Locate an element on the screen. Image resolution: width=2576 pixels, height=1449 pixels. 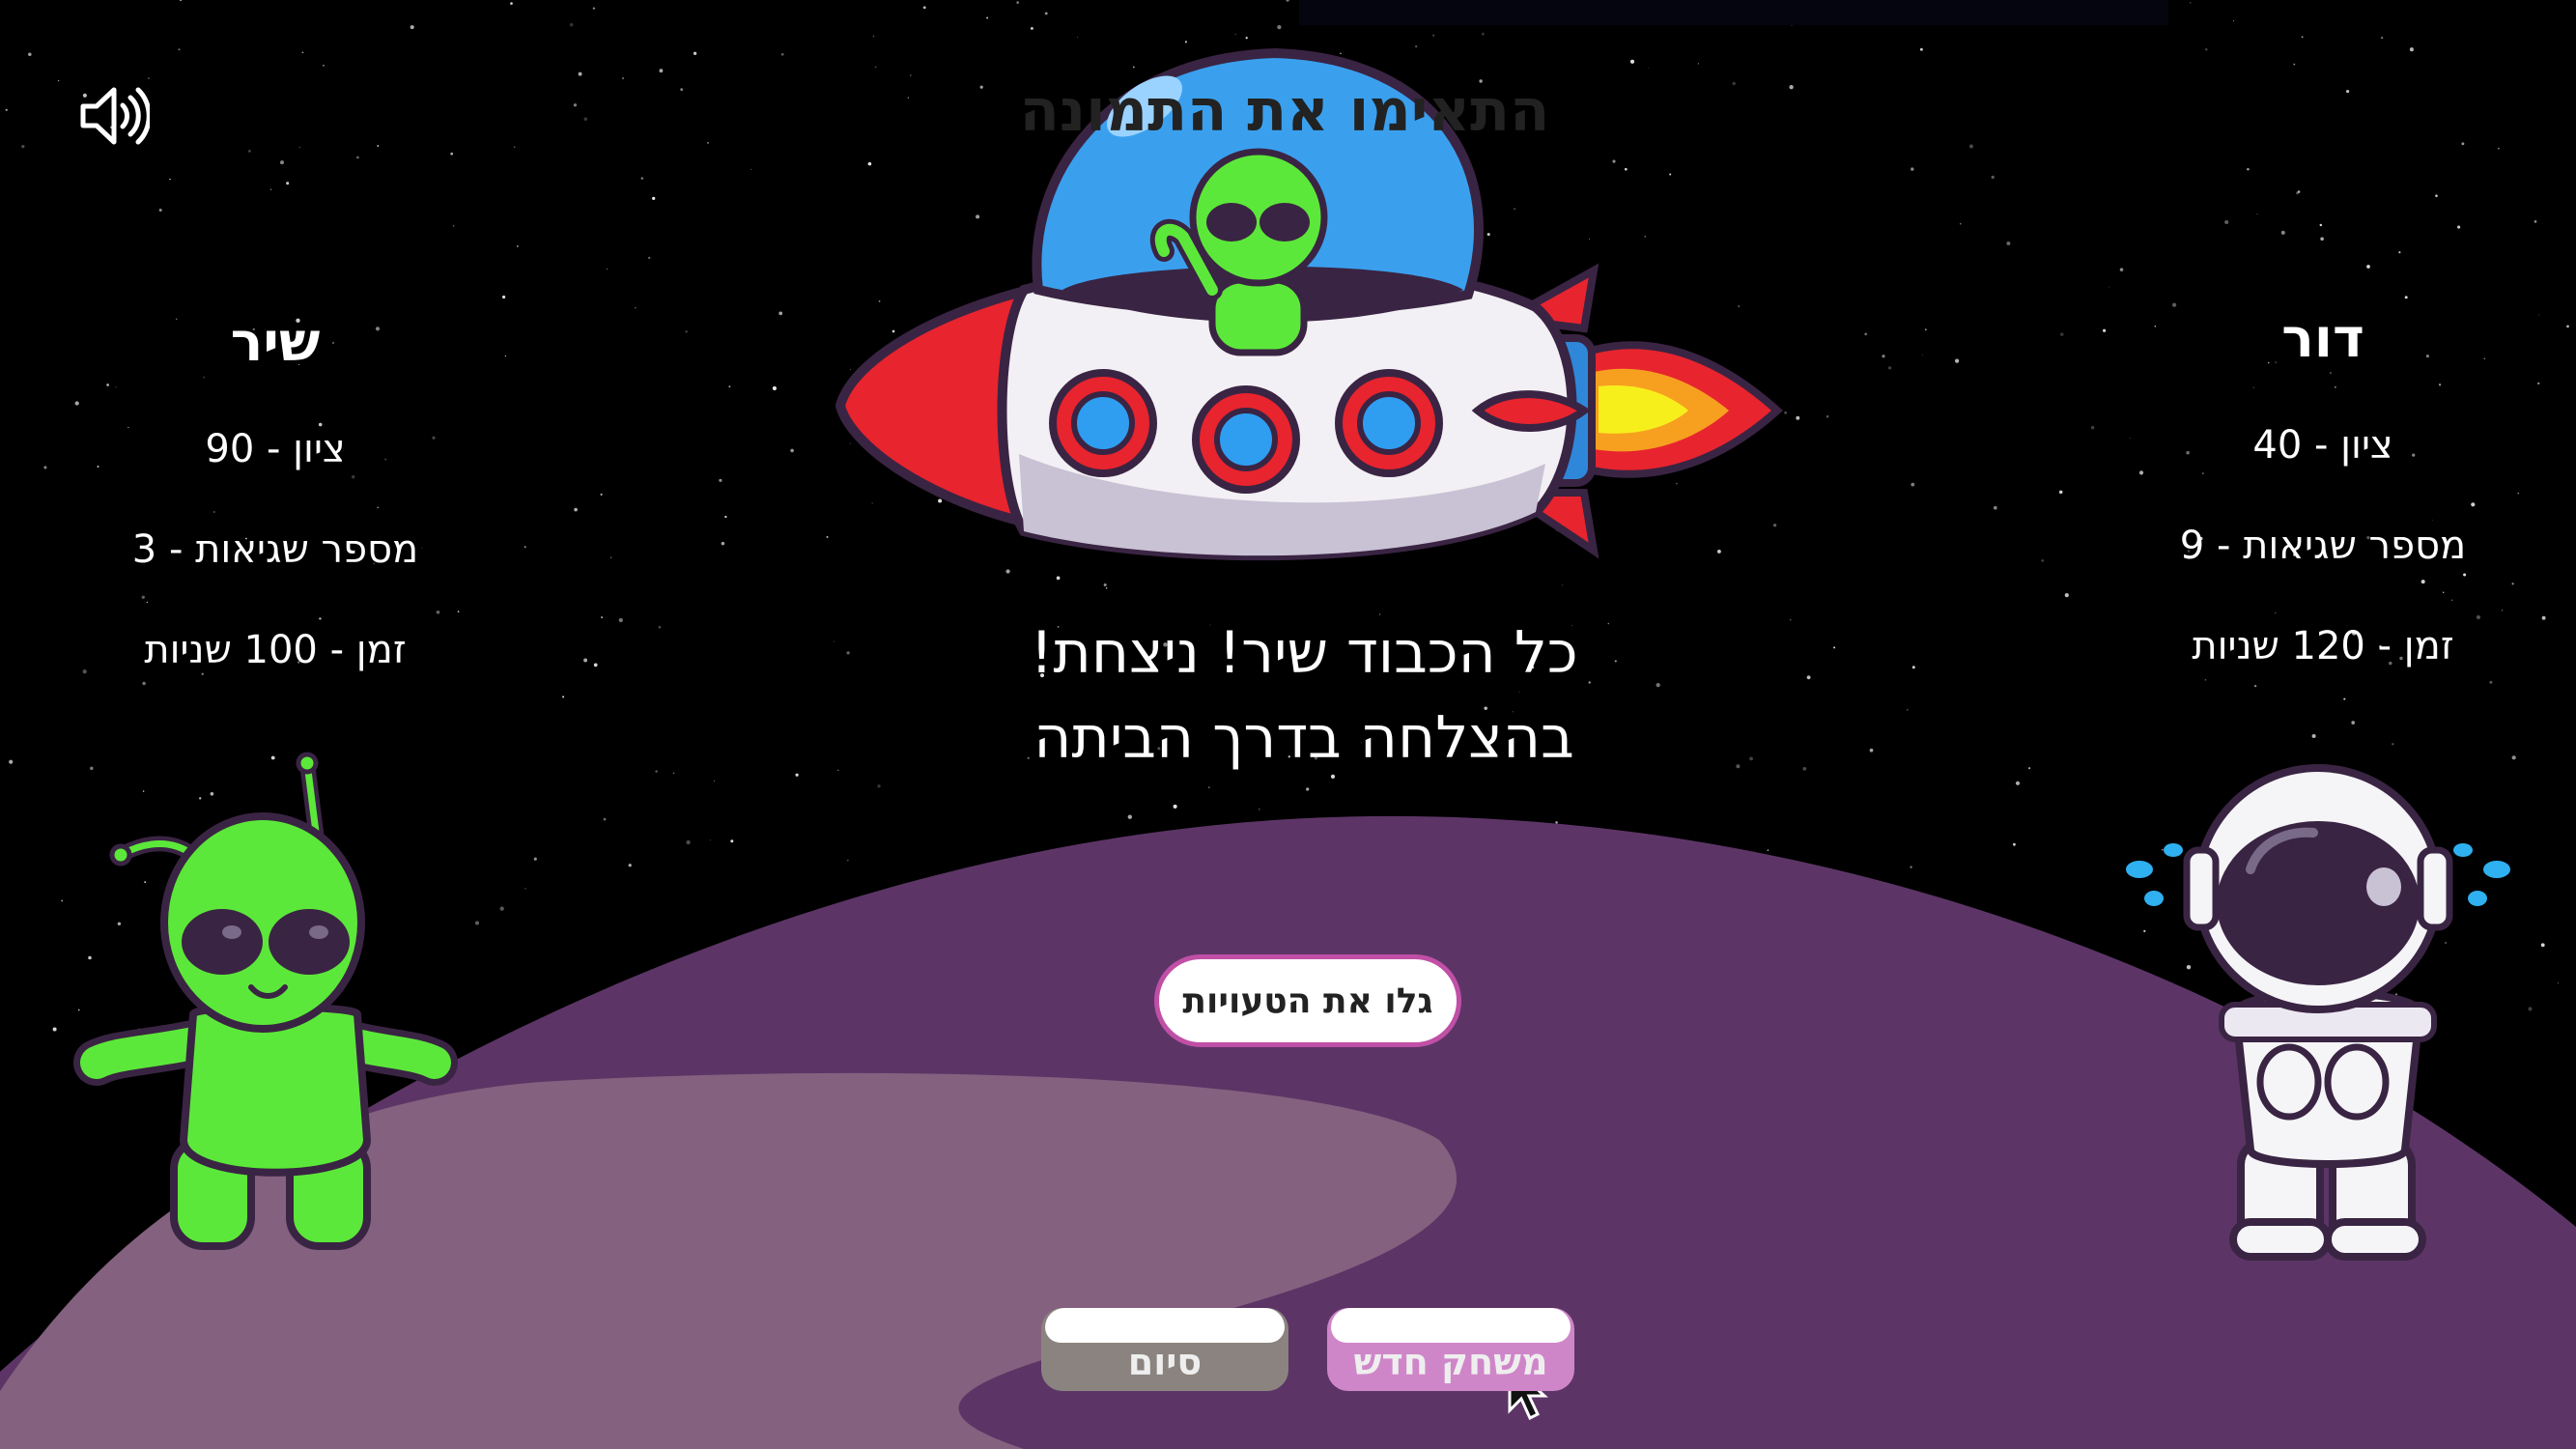
new-game-button: משחק חדש is located at coordinates (1450, 1349).